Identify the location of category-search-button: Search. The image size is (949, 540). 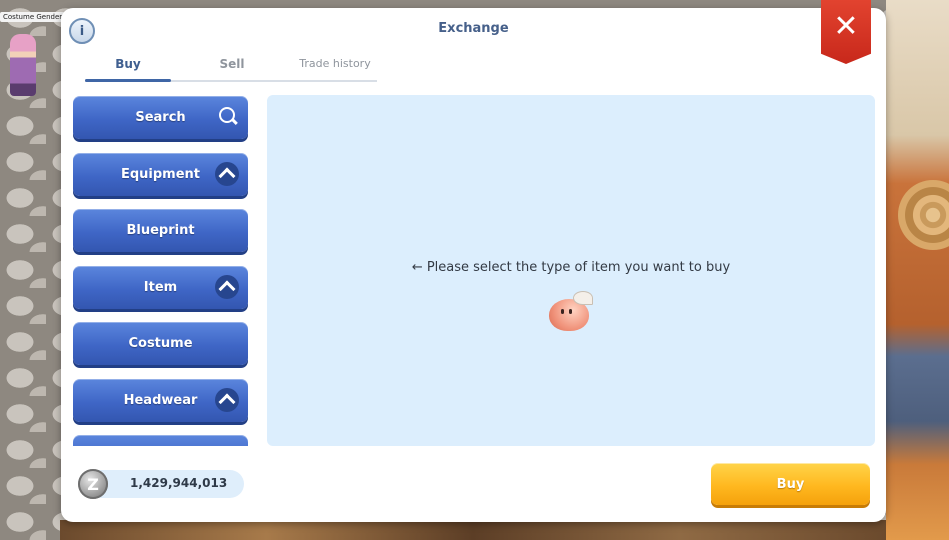
(160, 117).